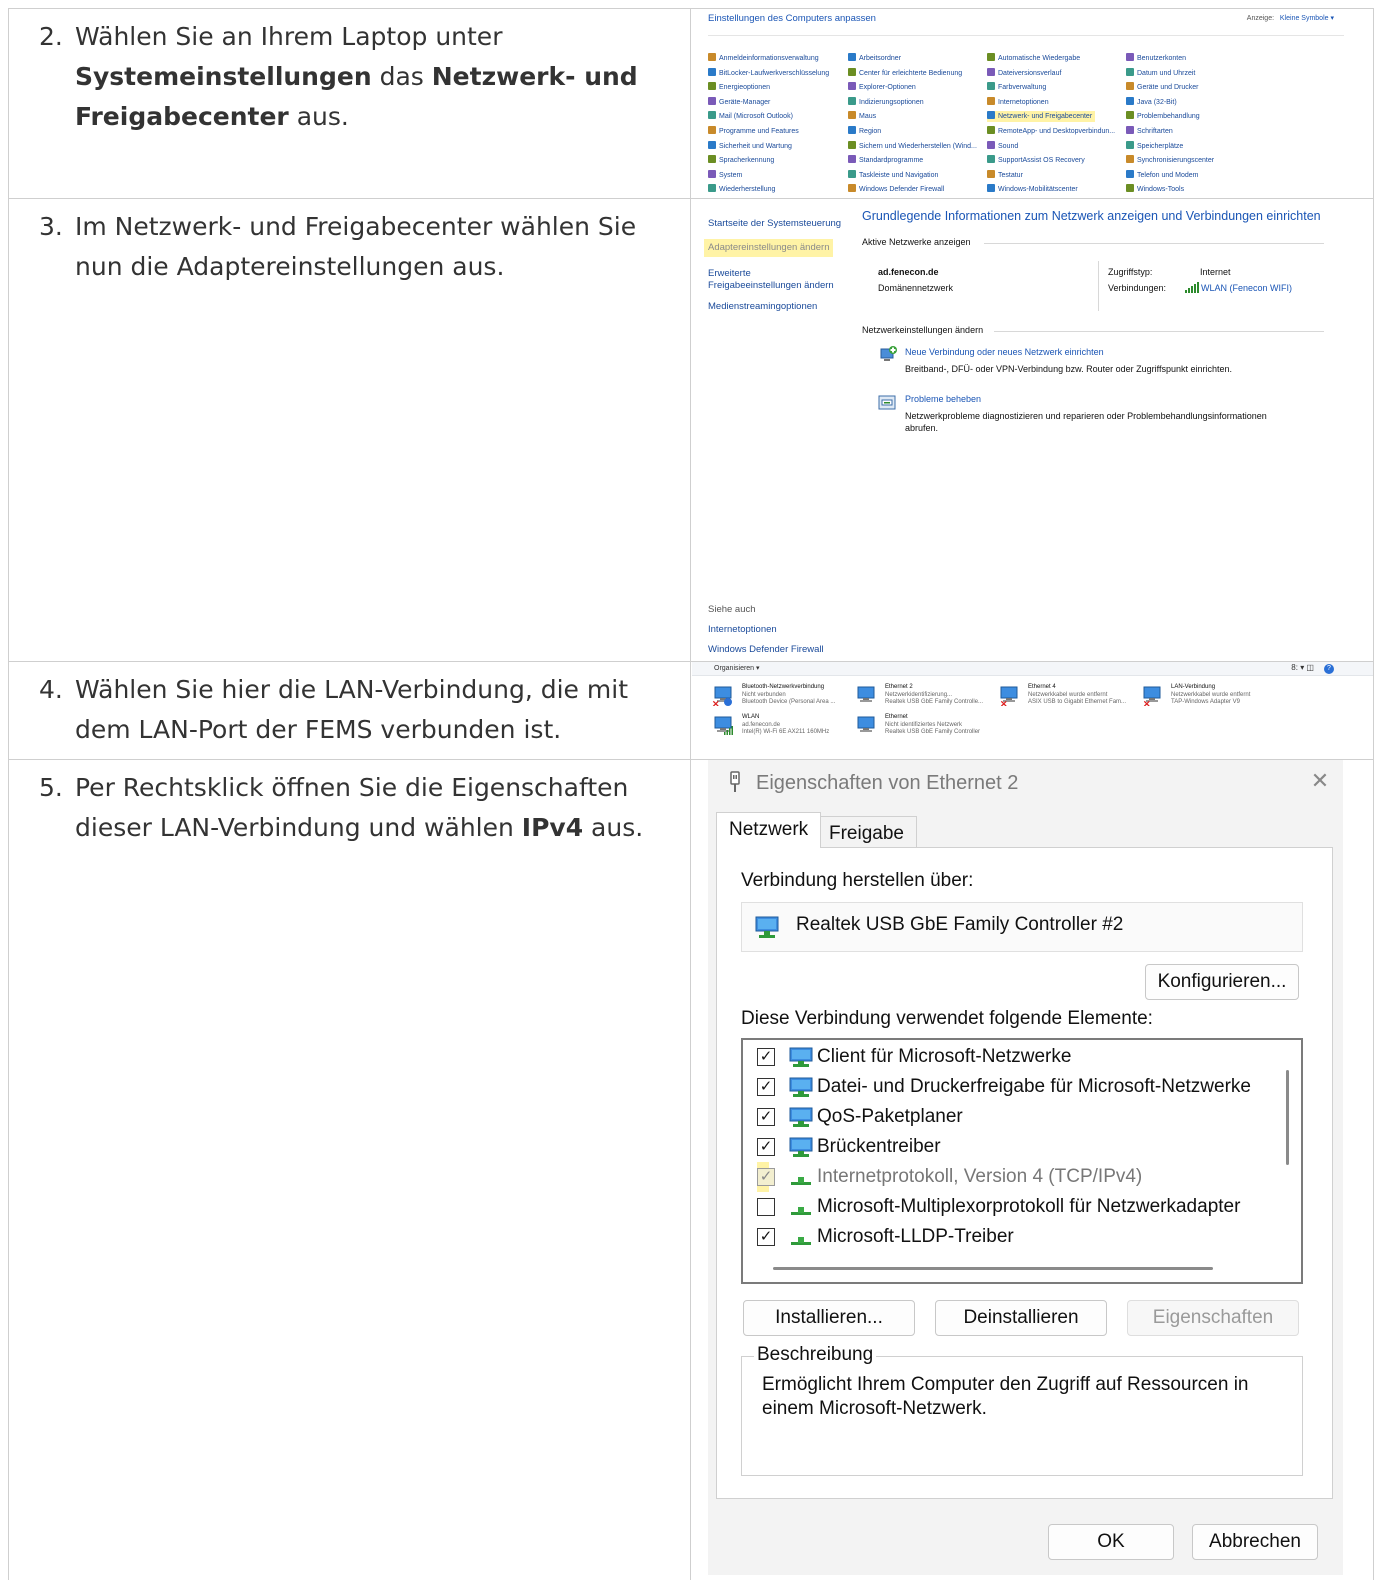  I want to click on control-panel-item: Region, so click(864, 131).